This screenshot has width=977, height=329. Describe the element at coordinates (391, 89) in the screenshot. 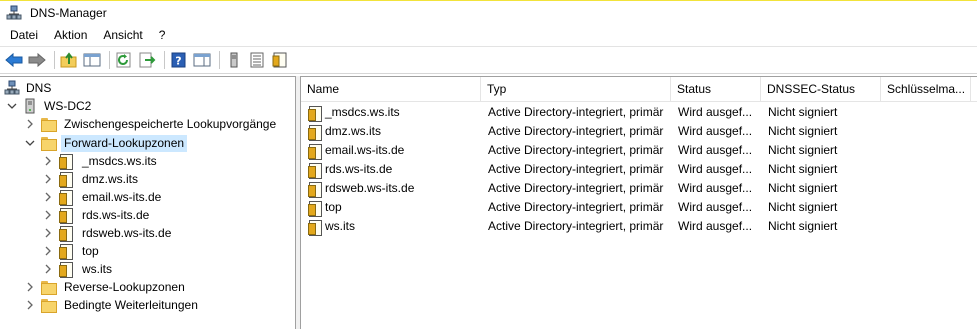

I see `column-header-name: Name` at that location.